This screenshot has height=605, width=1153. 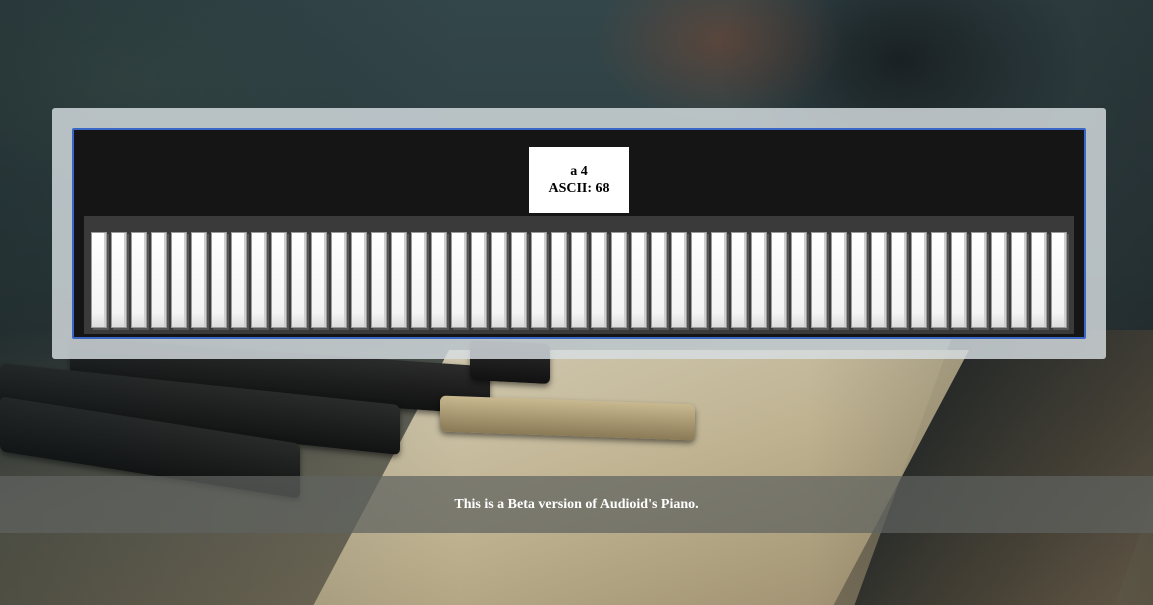 What do you see at coordinates (579, 188) in the screenshot?
I see `ascii-label: ASCII: 68` at bounding box center [579, 188].